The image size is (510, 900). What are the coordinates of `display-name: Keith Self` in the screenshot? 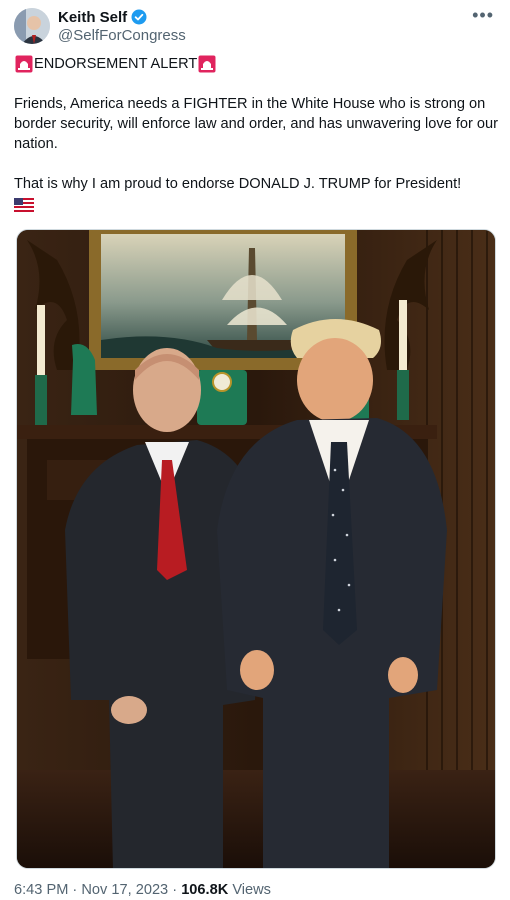 It's located at (92, 17).